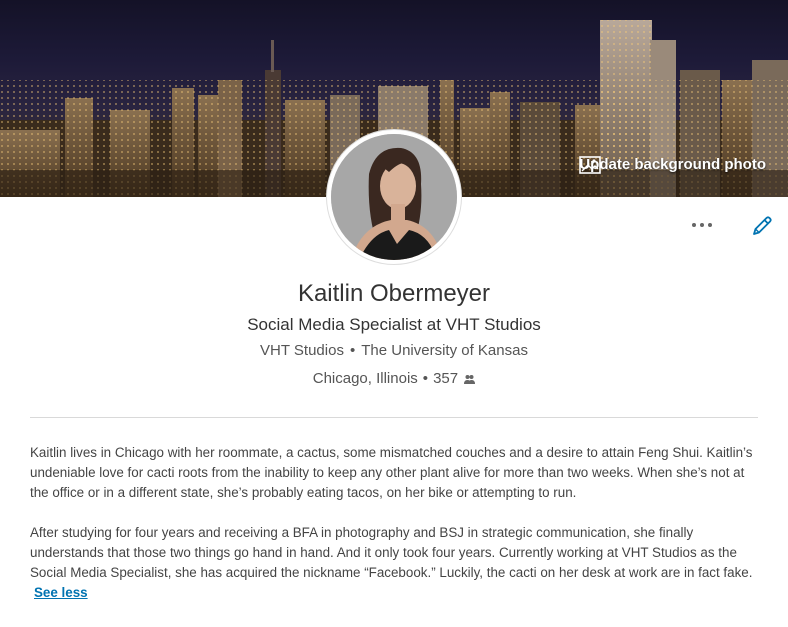 This screenshot has height=627, width=788. What do you see at coordinates (365, 378) in the screenshot?
I see `profile-location: Chicago, Illinois` at bounding box center [365, 378].